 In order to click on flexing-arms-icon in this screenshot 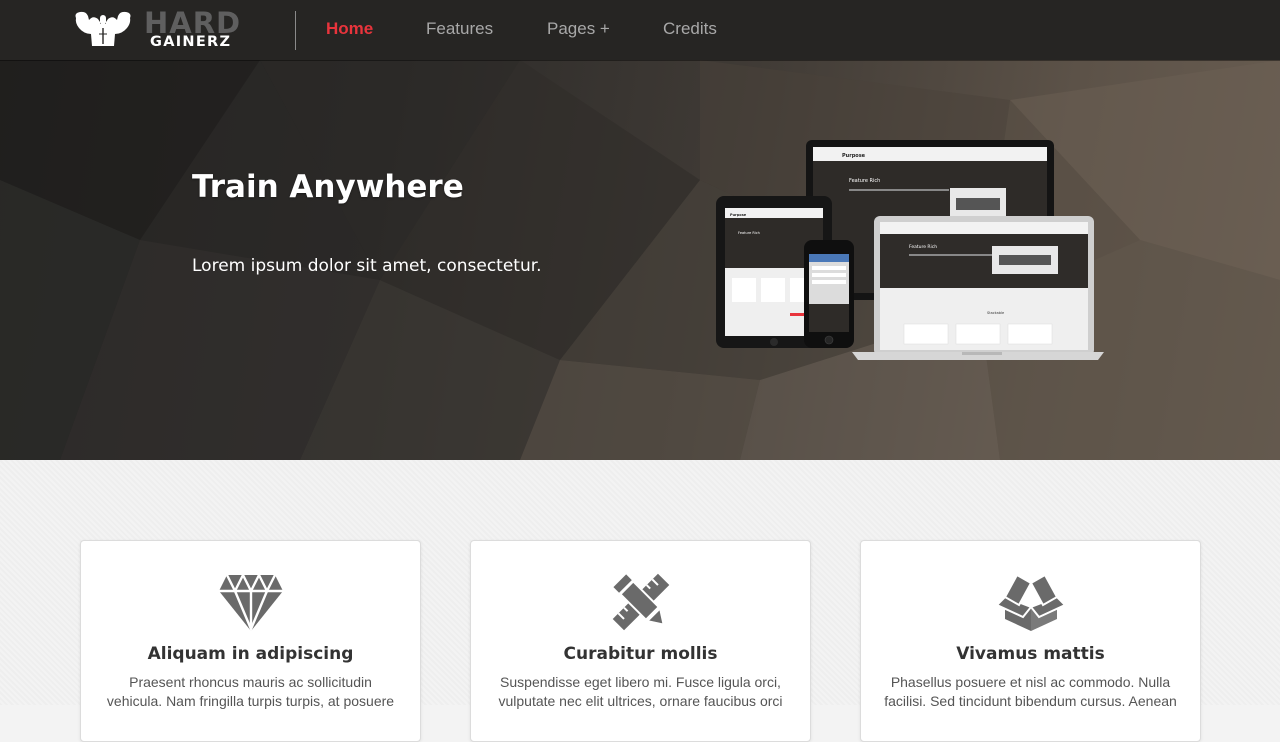, I will do `click(103, 29)`.